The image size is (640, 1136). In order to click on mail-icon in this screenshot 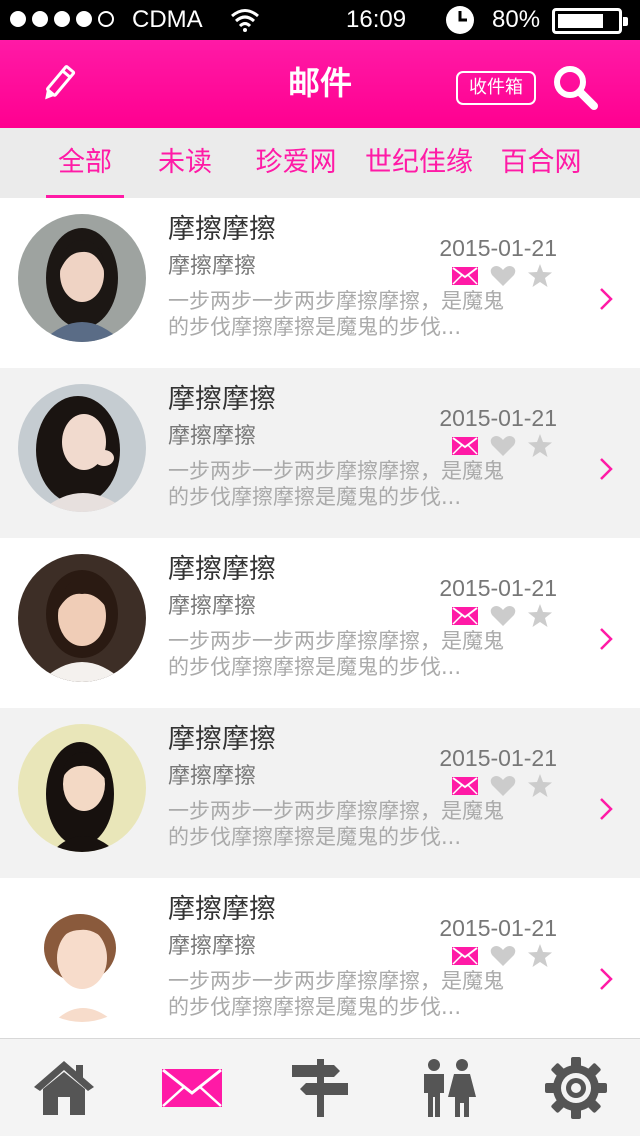, I will do `click(192, 1088)`.